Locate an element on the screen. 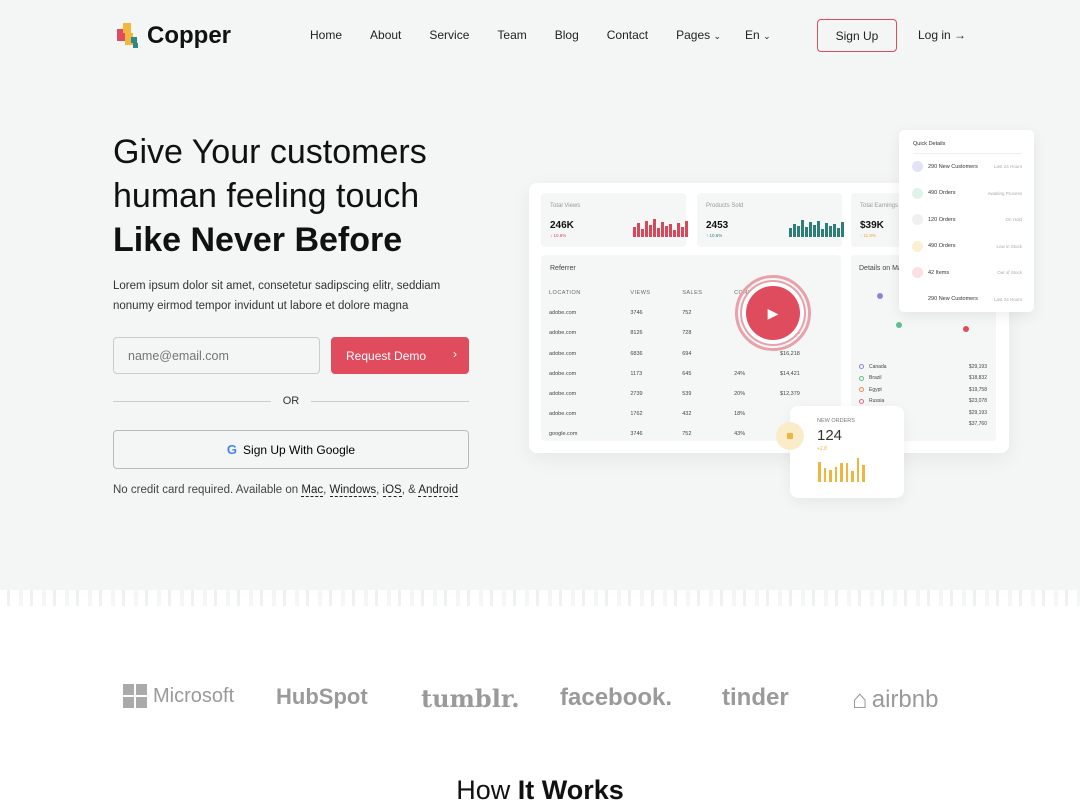  logo-microsoft: Microsoft is located at coordinates (178, 696).